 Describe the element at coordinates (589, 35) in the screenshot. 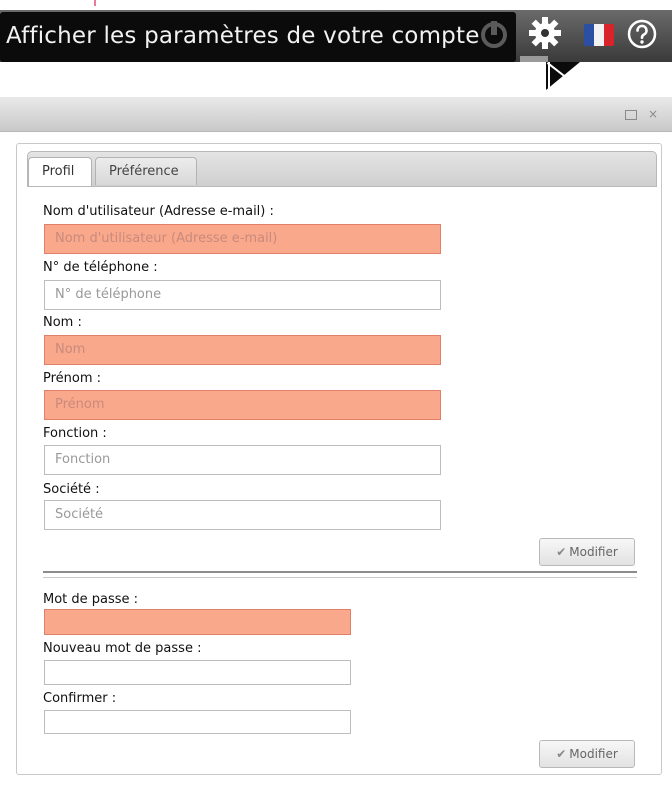

I see `flag-stripe-blue` at that location.